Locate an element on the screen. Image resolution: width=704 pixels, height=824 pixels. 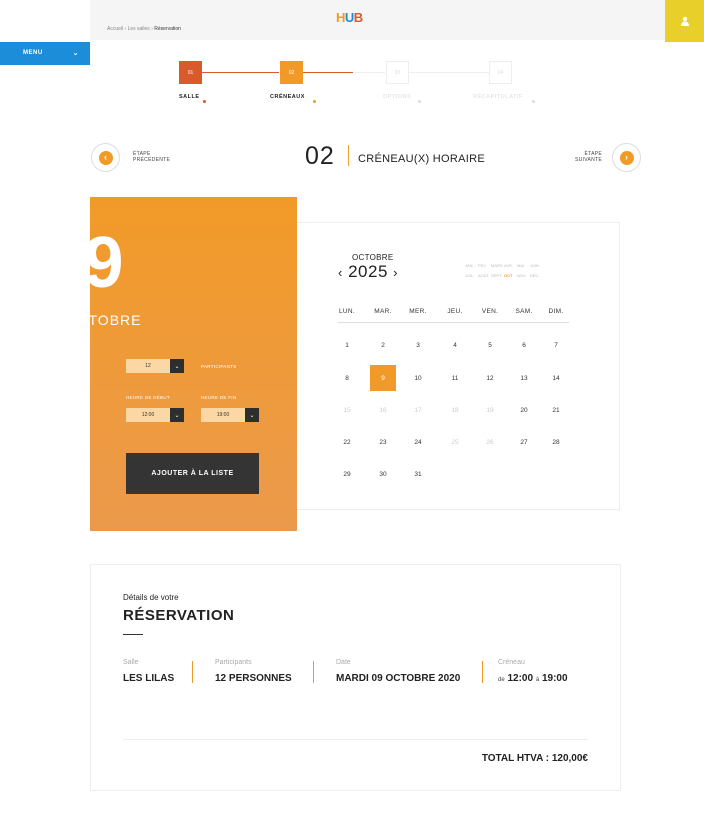
menu-button: MENU ⌄ is located at coordinates (45, 53).